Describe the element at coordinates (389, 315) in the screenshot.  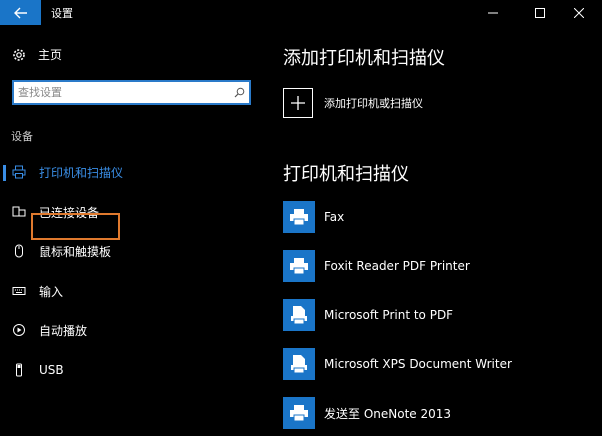
I see `printer-name: Microsoft Print to PDF` at that location.